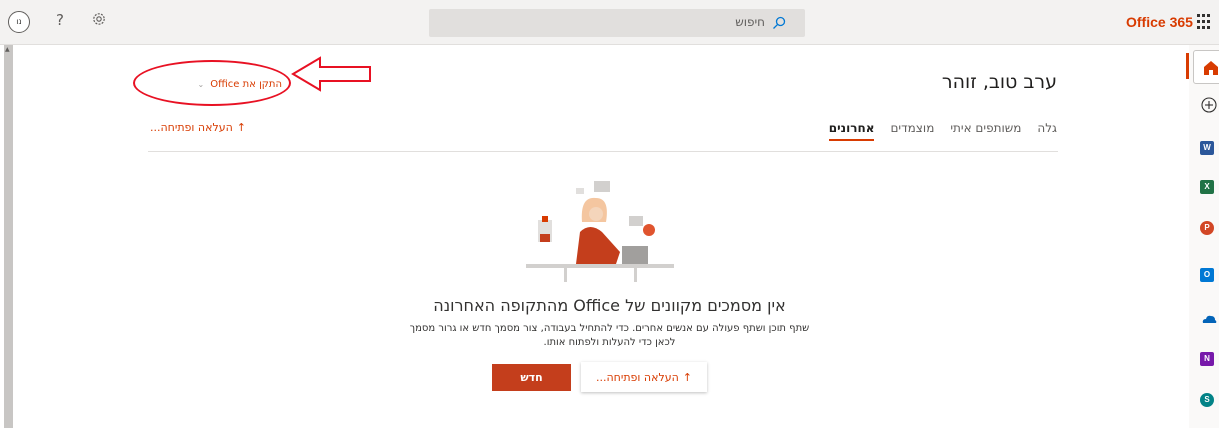  I want to click on tab-bar: אחרונים מוצמדים משותפים איתי גלה, so click(942, 131).